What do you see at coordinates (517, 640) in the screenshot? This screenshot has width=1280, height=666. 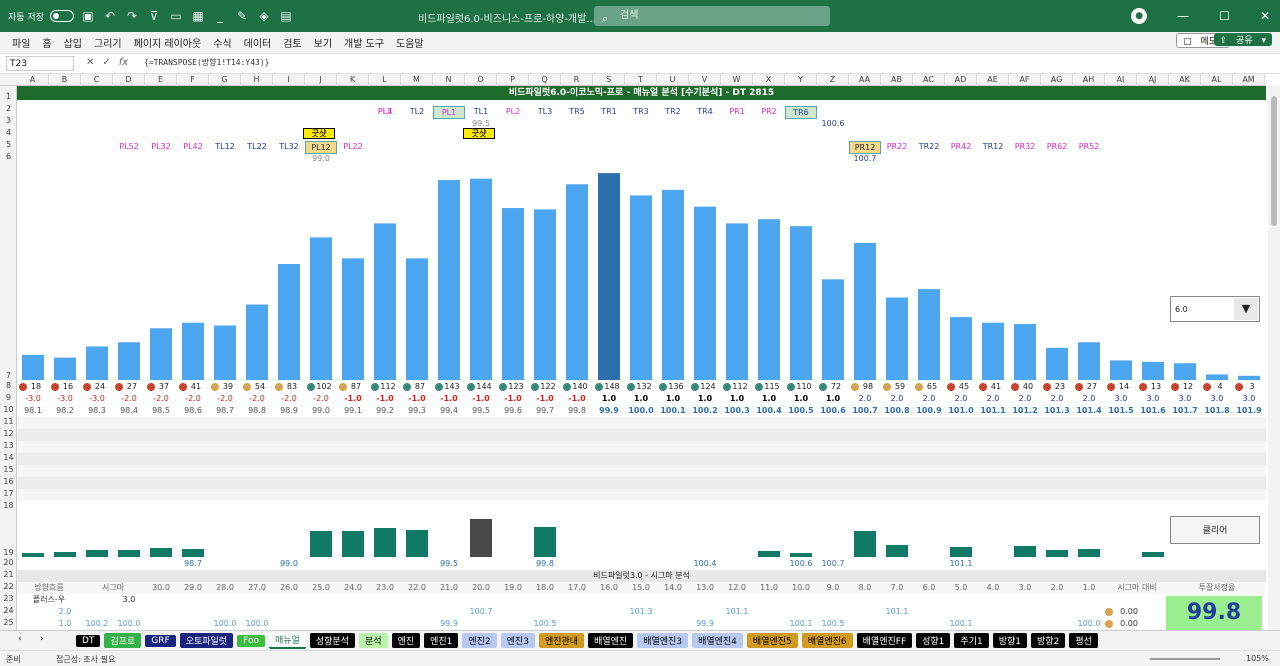 I see `sheet-tab: 엔진3` at bounding box center [517, 640].